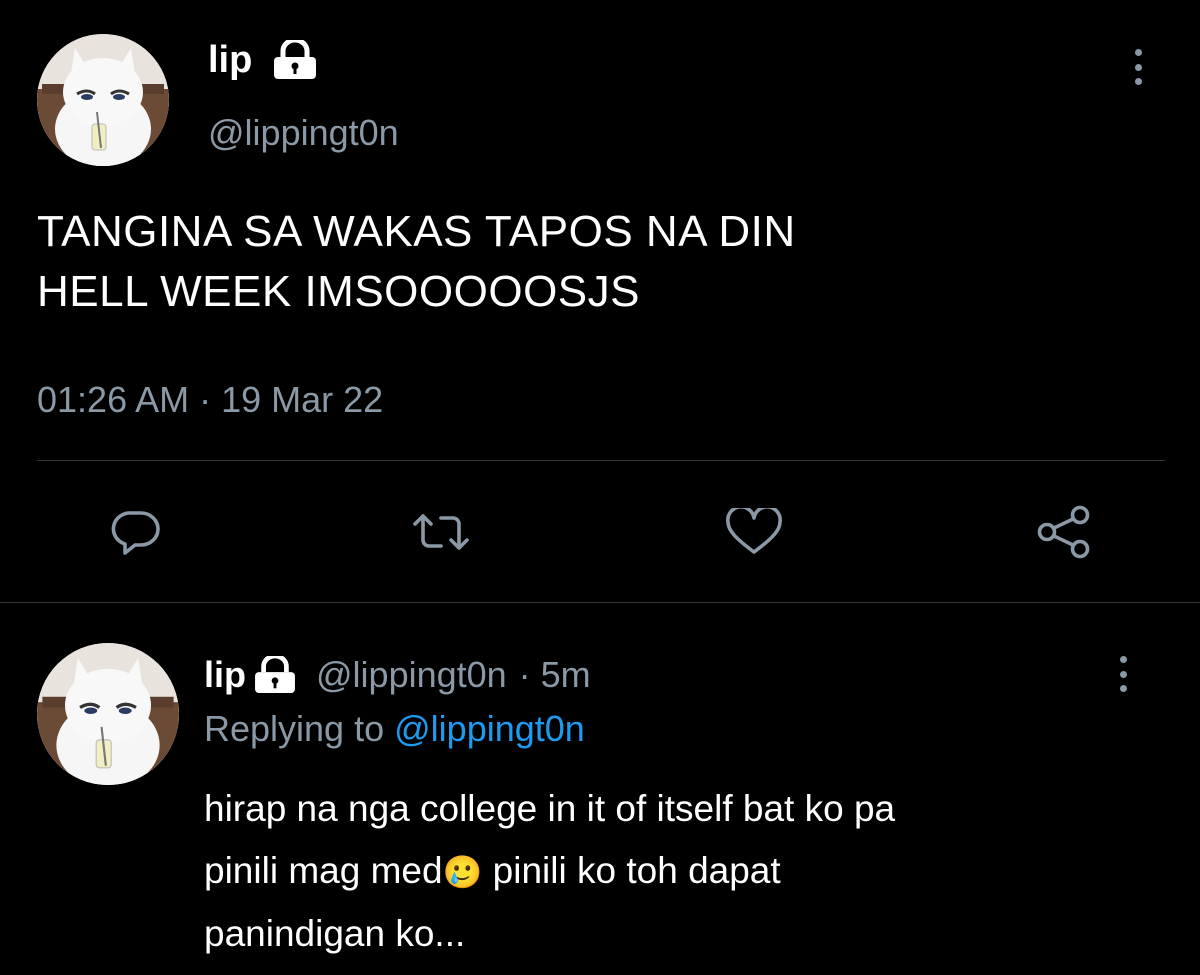  I want to click on reply-text-segment: pinili ko toh dapat, so click(631, 870).